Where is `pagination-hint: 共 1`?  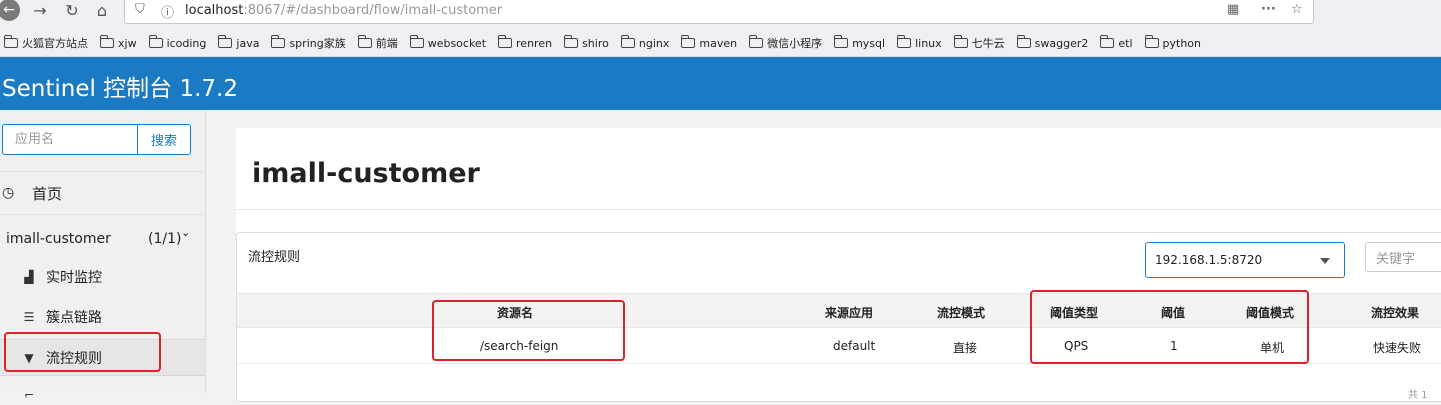 pagination-hint: 共 1 is located at coordinates (1418, 395).